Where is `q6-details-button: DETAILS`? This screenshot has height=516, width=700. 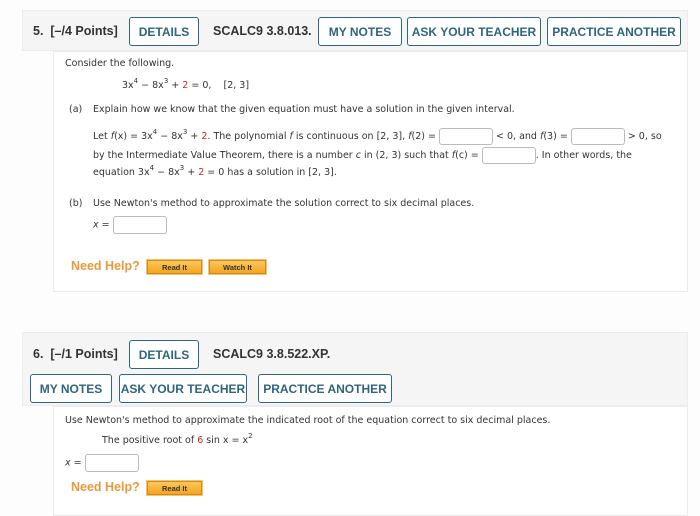
q6-details-button: DETAILS is located at coordinates (164, 354).